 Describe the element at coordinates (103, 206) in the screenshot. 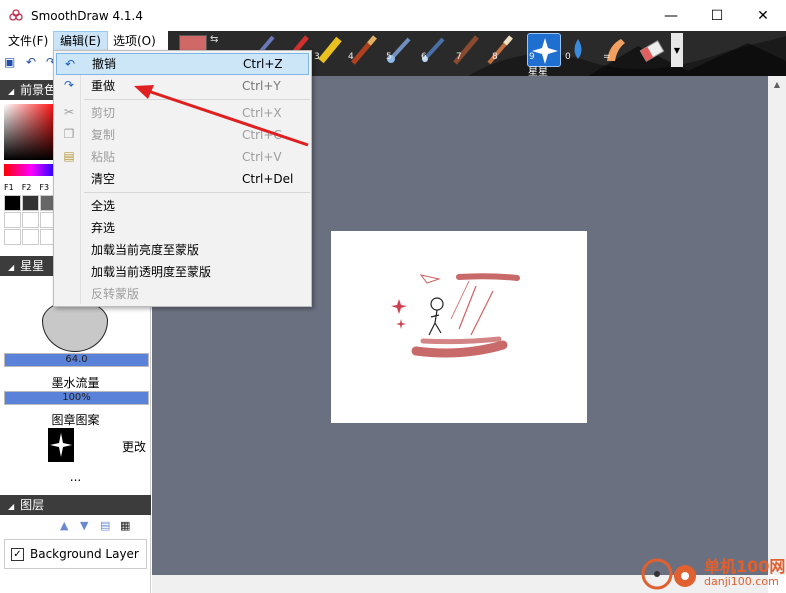

I see `menu-item-label: 全选` at that location.